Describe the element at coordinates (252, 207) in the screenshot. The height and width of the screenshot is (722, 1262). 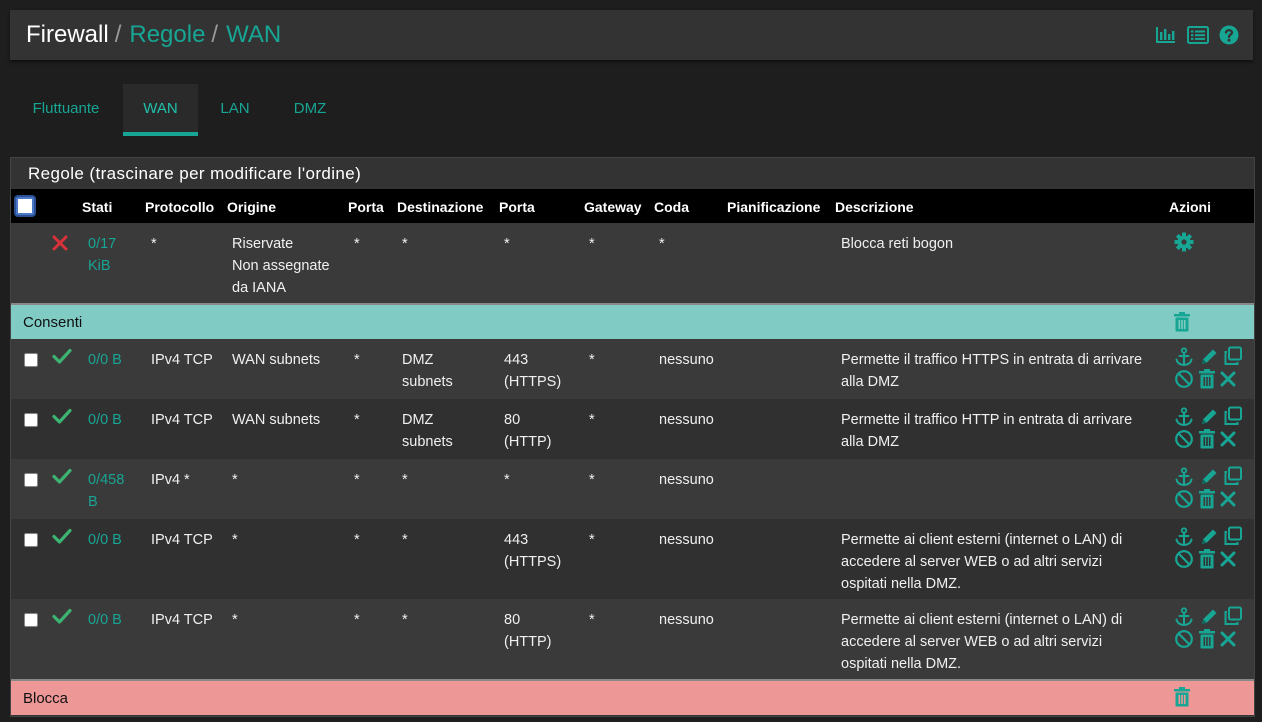
I see `col-origine: Origine` at that location.